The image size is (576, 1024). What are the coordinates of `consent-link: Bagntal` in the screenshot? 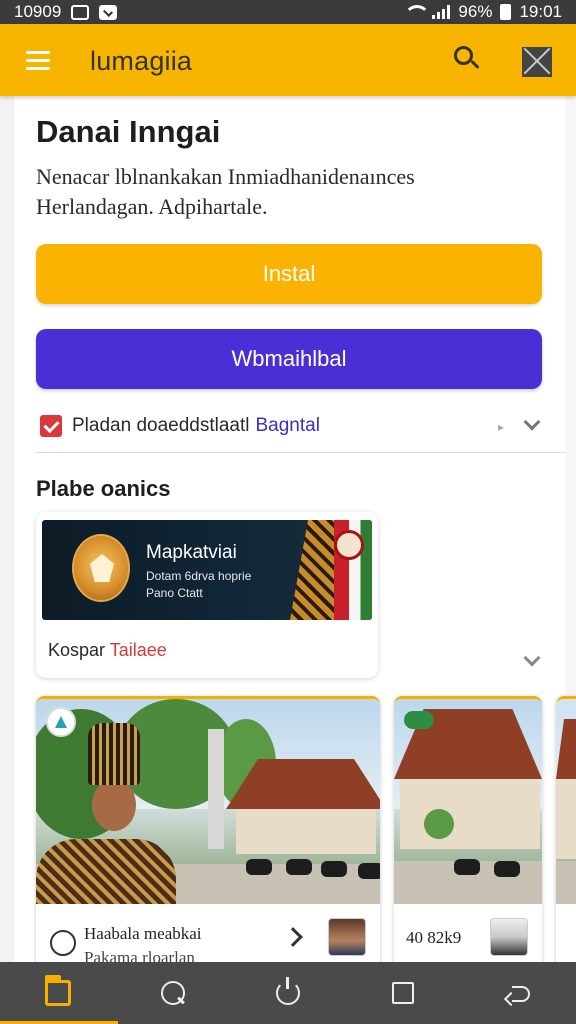 It's located at (287, 426).